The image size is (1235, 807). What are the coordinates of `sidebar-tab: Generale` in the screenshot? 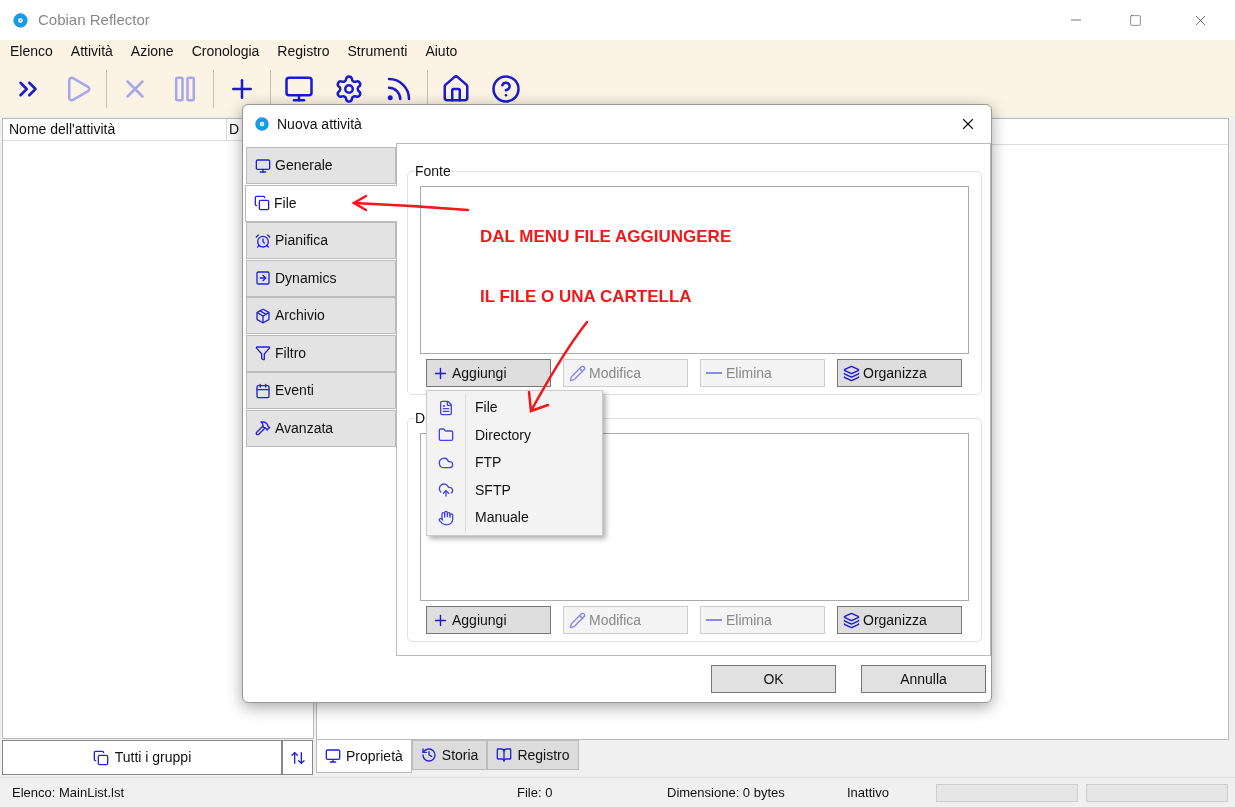 It's located at (321, 165).